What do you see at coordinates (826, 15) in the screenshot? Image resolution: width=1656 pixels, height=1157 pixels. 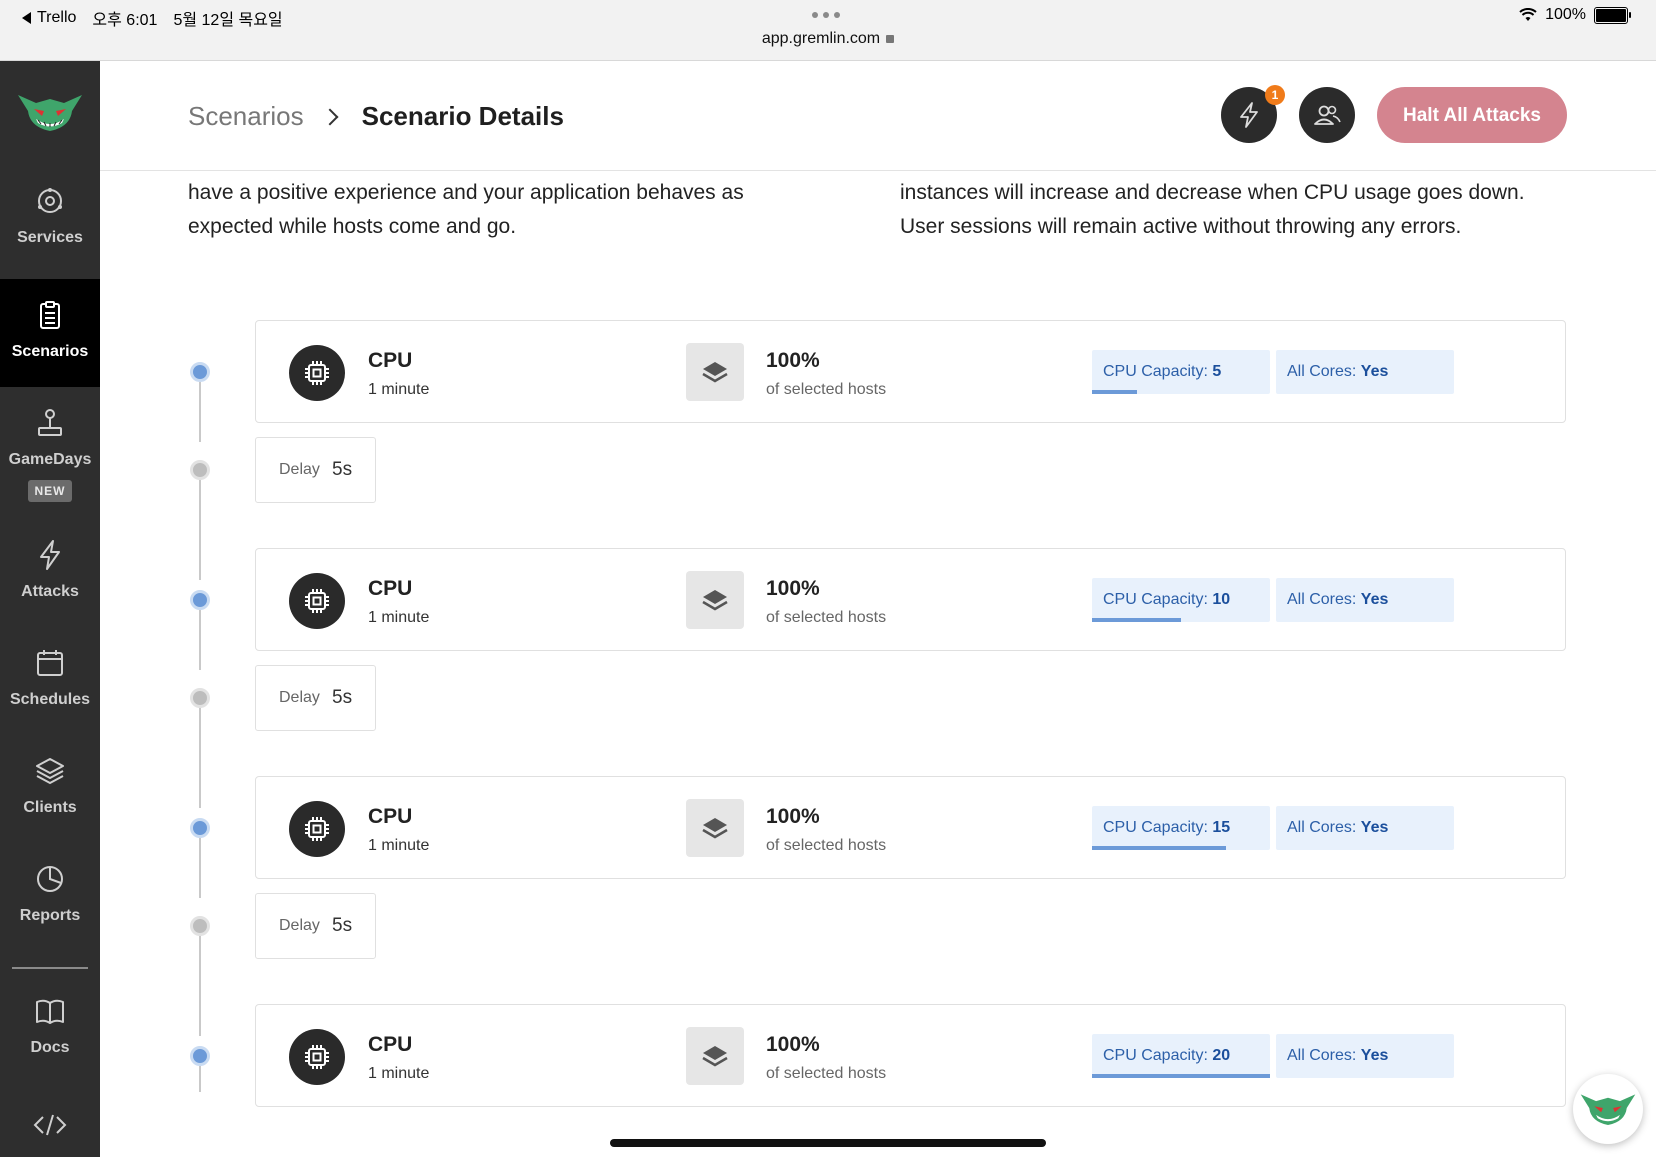 I see `multitask-dots-icon` at bounding box center [826, 15].